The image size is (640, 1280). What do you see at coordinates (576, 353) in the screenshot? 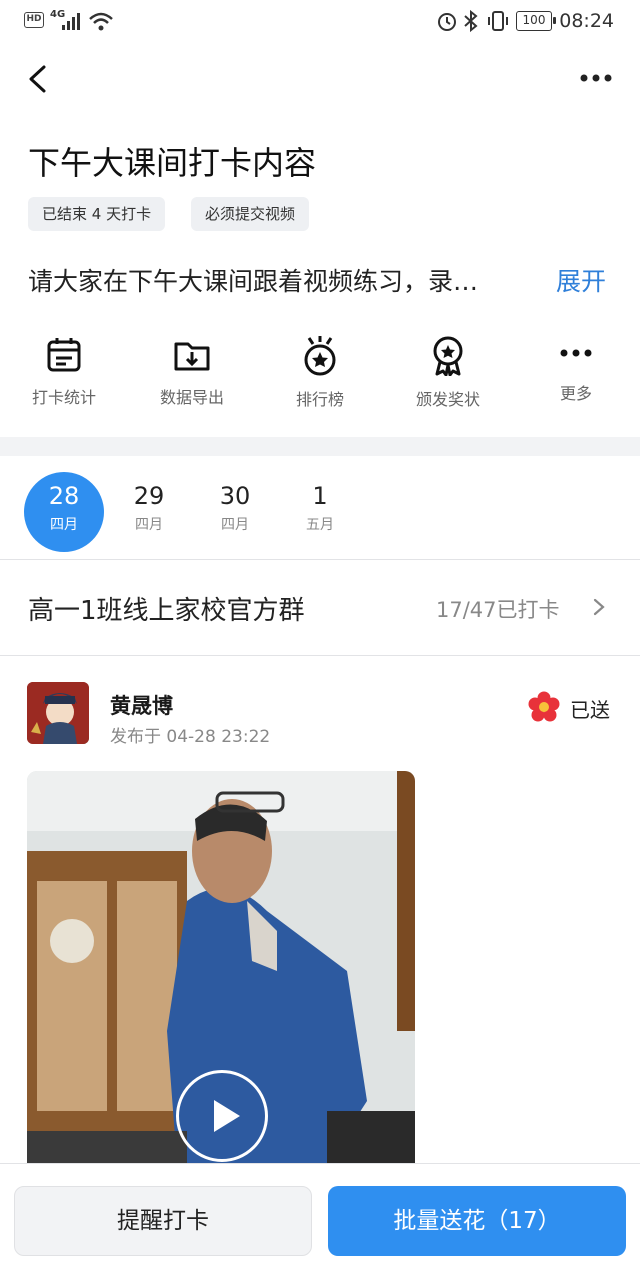
I see `more-horizontal-icon` at bounding box center [576, 353].